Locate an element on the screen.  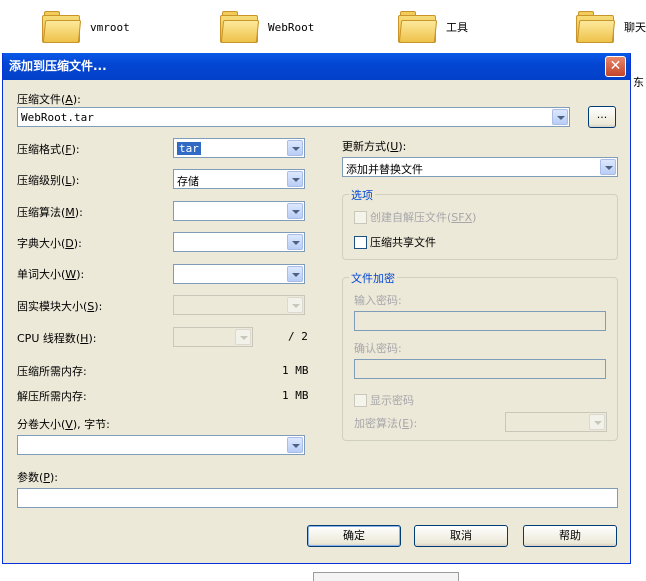
dict-size-label: 字典大小(D): is located at coordinates (49, 243).